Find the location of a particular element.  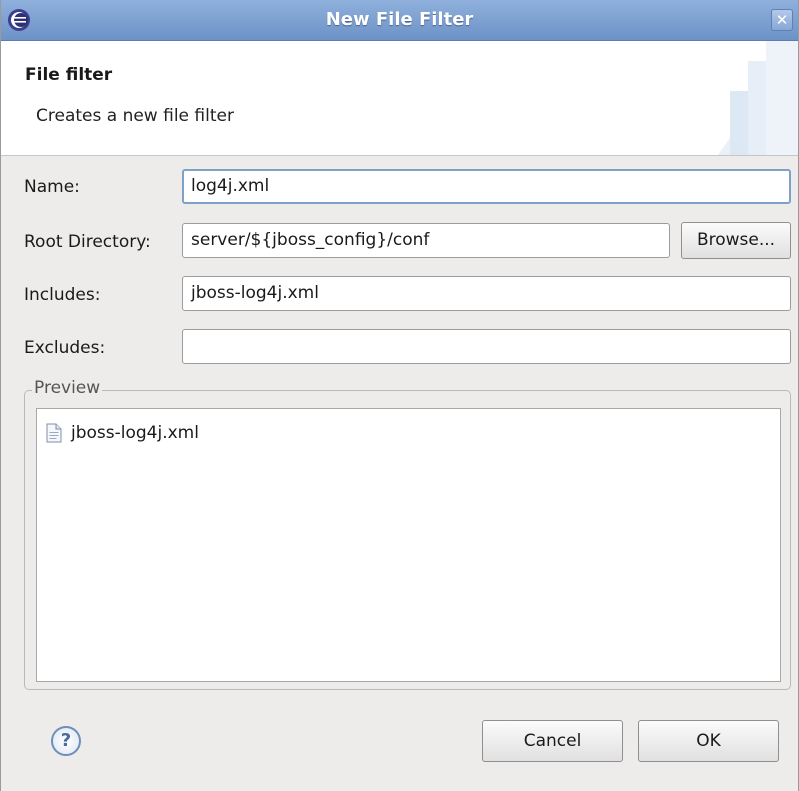

header-banner: File filter Creates a new file filter is located at coordinates (399, 98).